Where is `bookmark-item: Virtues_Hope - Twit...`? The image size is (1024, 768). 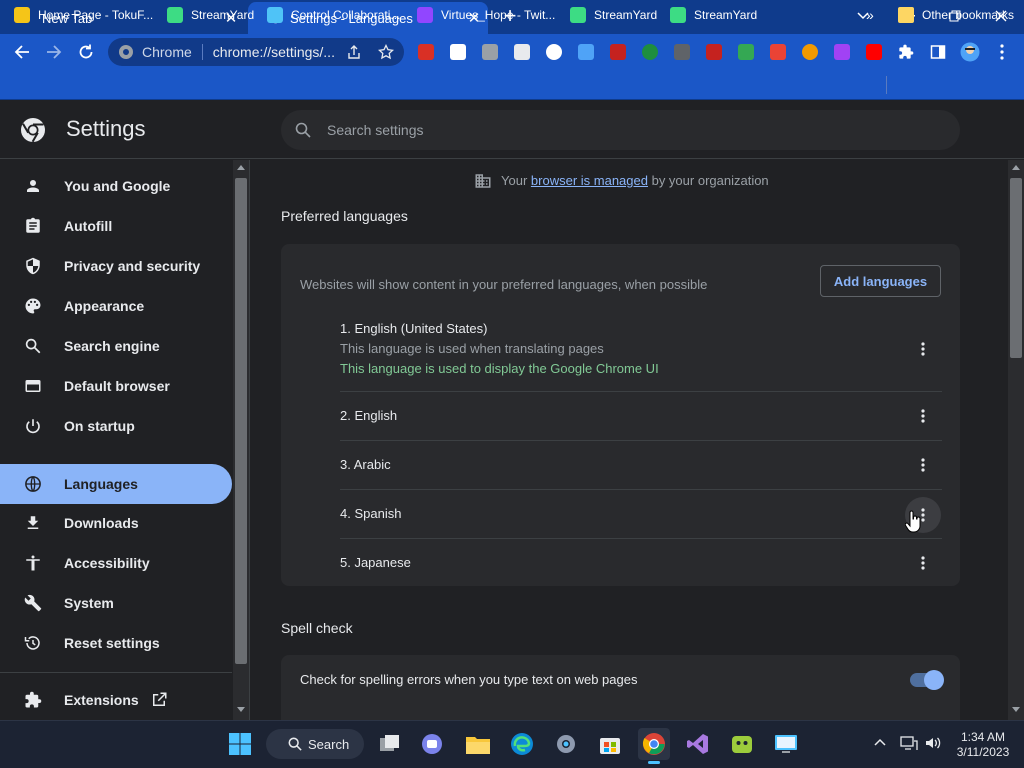
bookmark-item: Virtues_Hope - Twit... is located at coordinates (486, 15).